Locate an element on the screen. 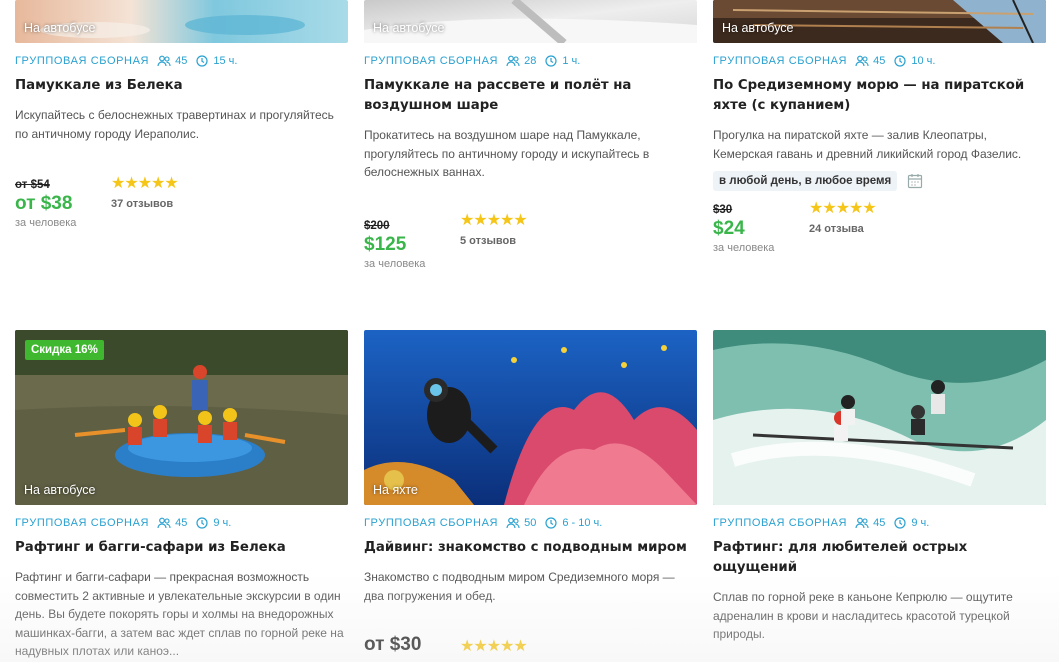 The width and height of the screenshot is (1059, 662). calendar-icon is located at coordinates (915, 181).